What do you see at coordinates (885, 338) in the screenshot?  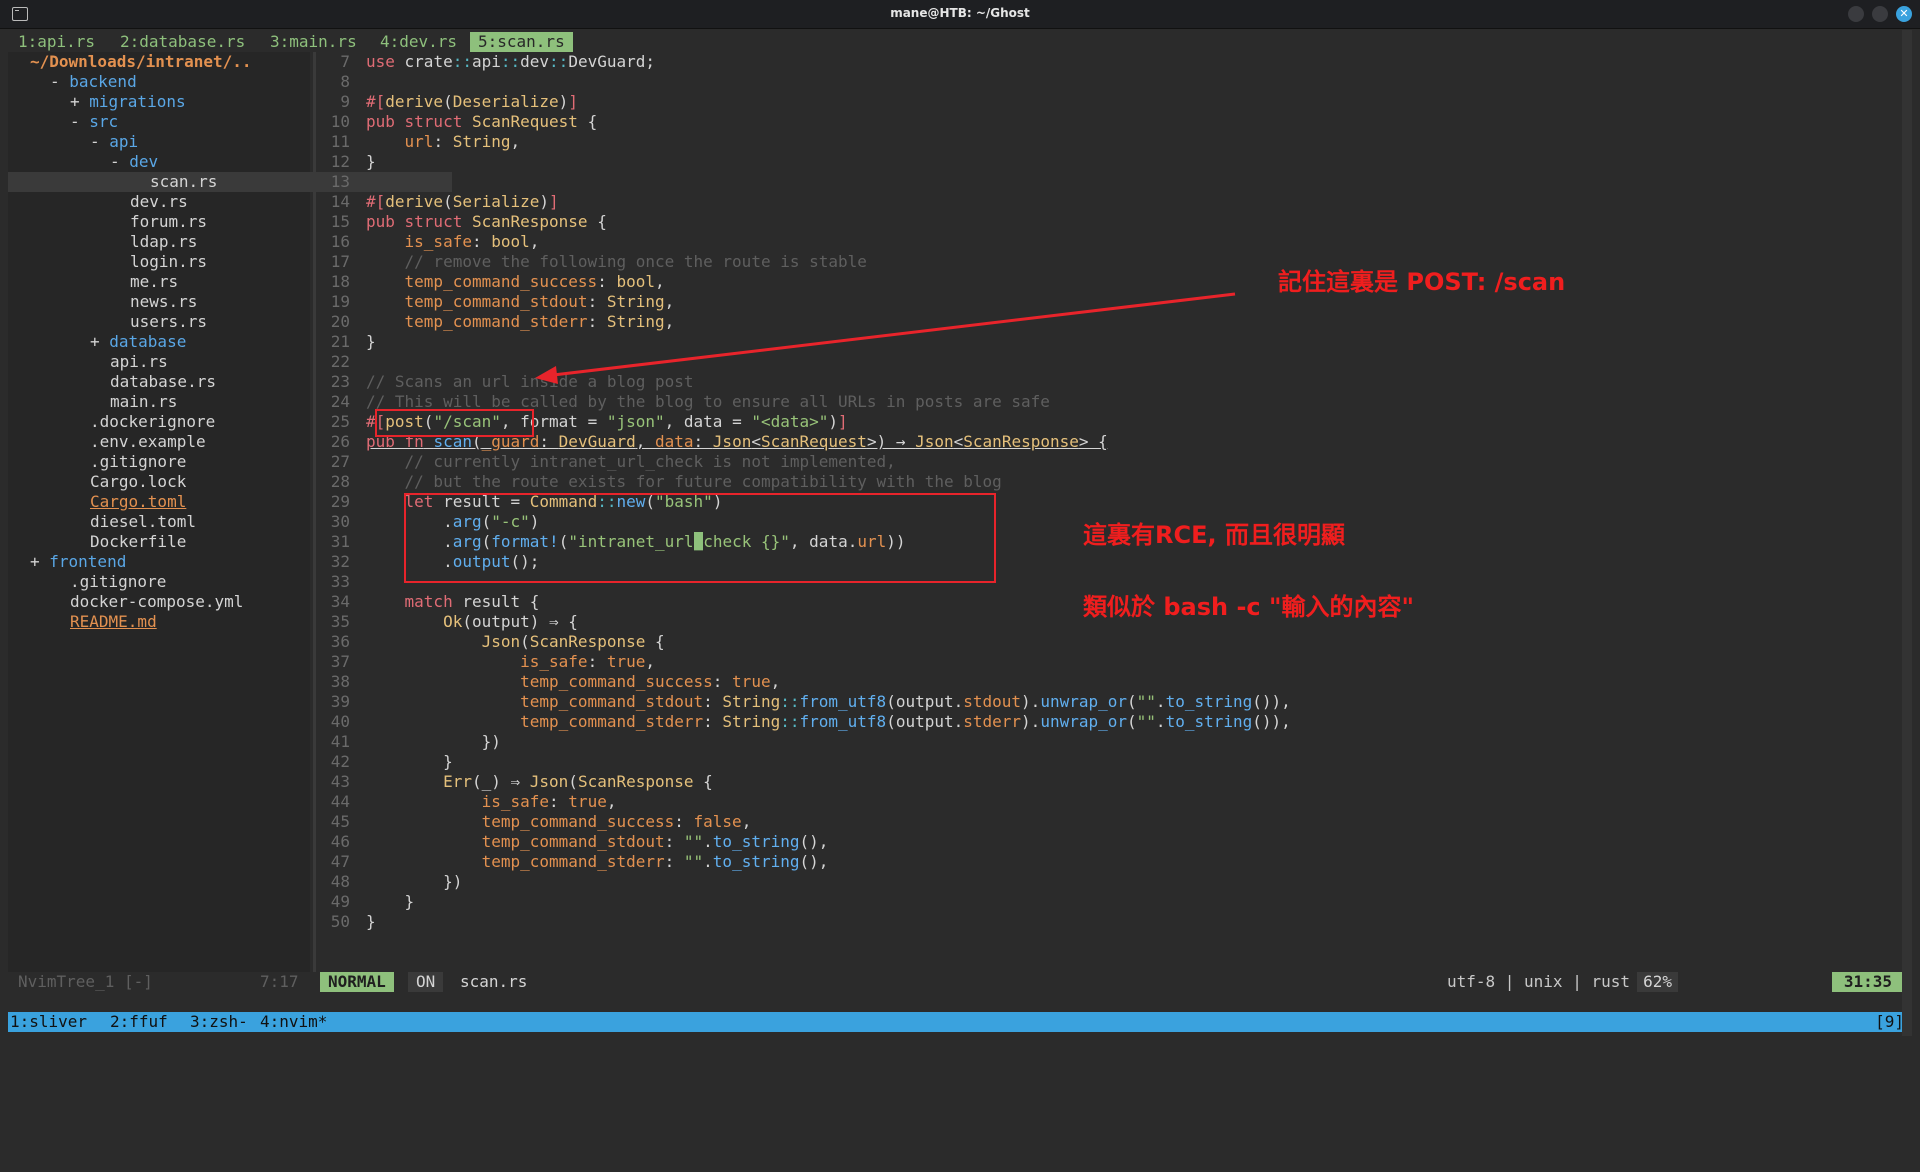 I see `annotation-arrow` at bounding box center [885, 338].